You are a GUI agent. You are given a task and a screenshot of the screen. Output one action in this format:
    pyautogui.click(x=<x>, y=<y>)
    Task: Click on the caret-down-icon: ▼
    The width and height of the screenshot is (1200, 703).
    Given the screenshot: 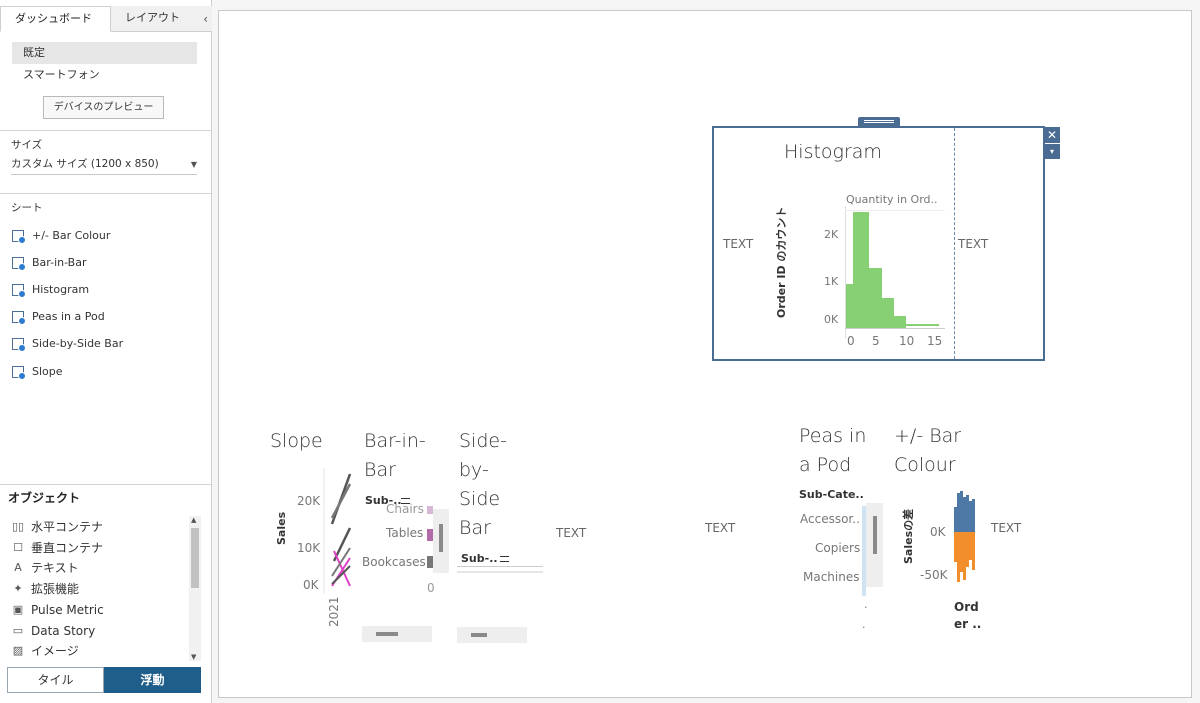 What is the action you would take?
    pyautogui.click(x=193, y=164)
    